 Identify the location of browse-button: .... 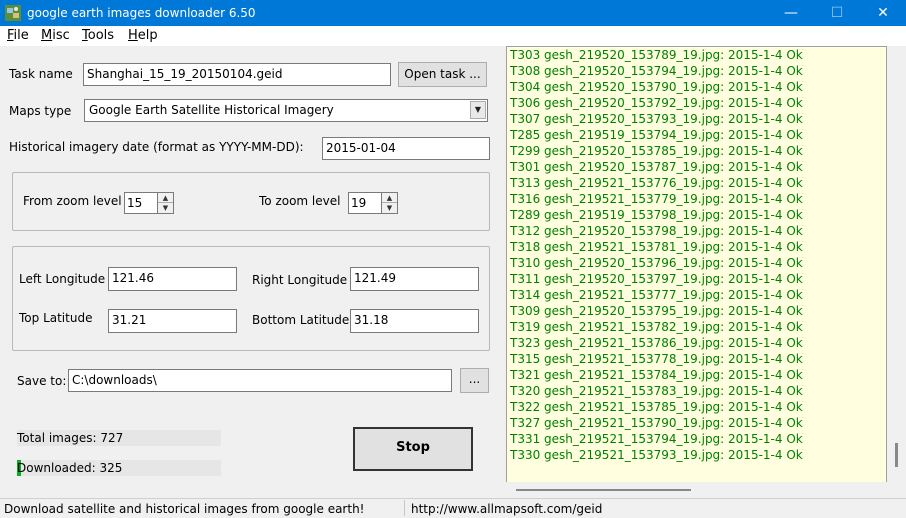
(474, 380).